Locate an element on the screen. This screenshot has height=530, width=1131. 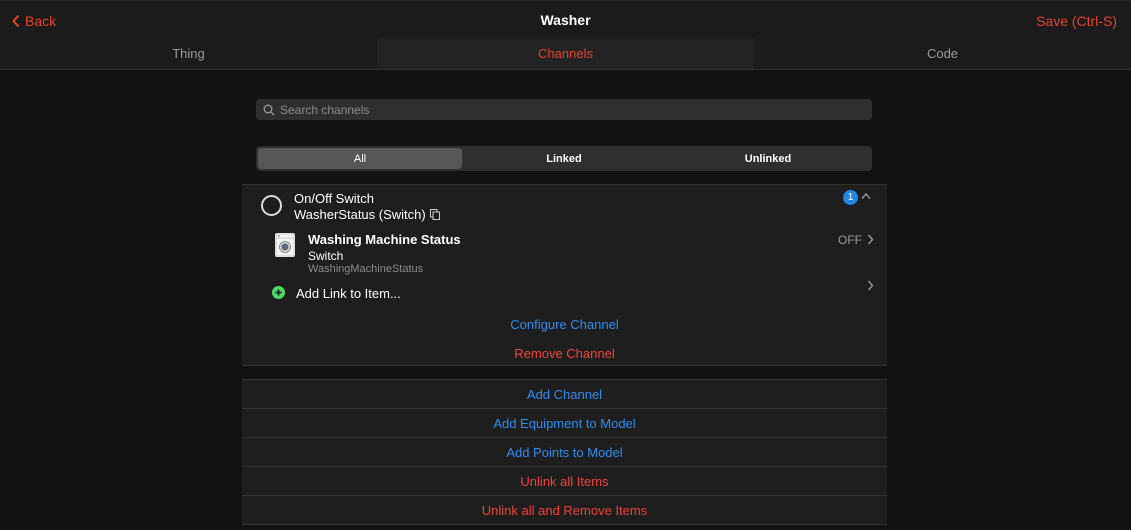
filter-unlinked: Unlinked is located at coordinates (768, 158).